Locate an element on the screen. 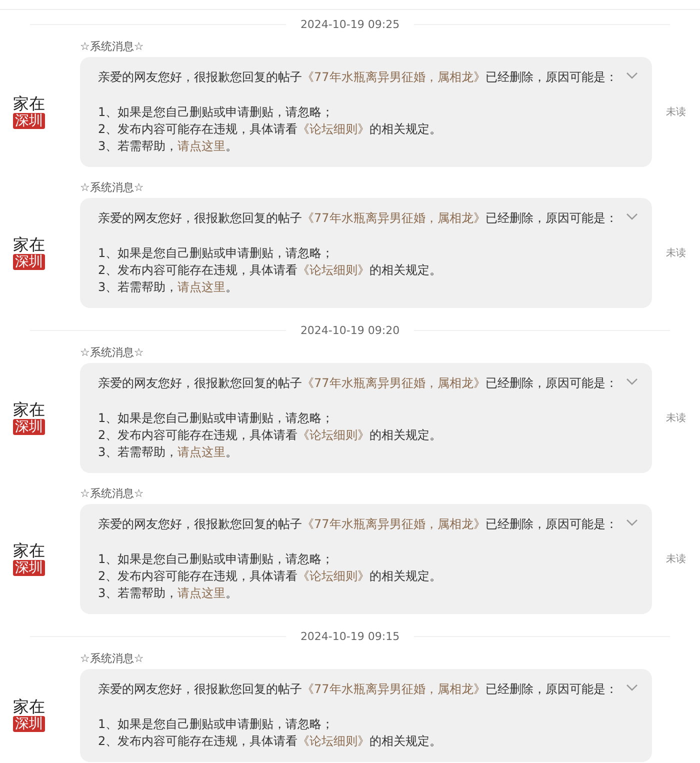  date-separator: 2024-10-19 09:25 is located at coordinates (350, 24).